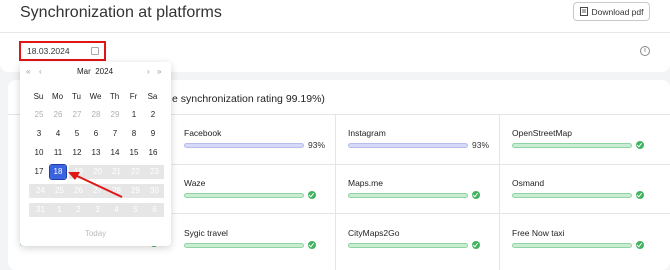 The width and height of the screenshot is (670, 270). What do you see at coordinates (148, 71) in the screenshot?
I see `next-month-icon: ›` at bounding box center [148, 71].